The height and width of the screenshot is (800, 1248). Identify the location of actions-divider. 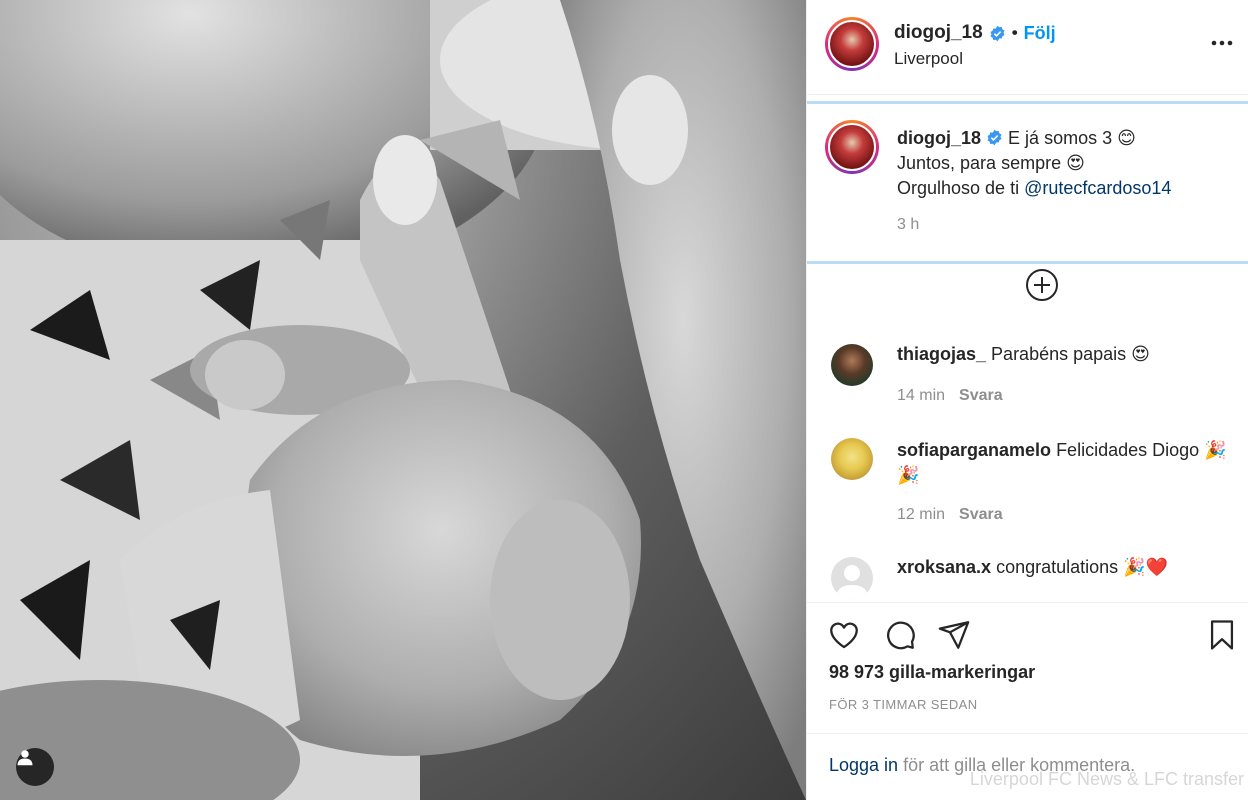
(1027, 602).